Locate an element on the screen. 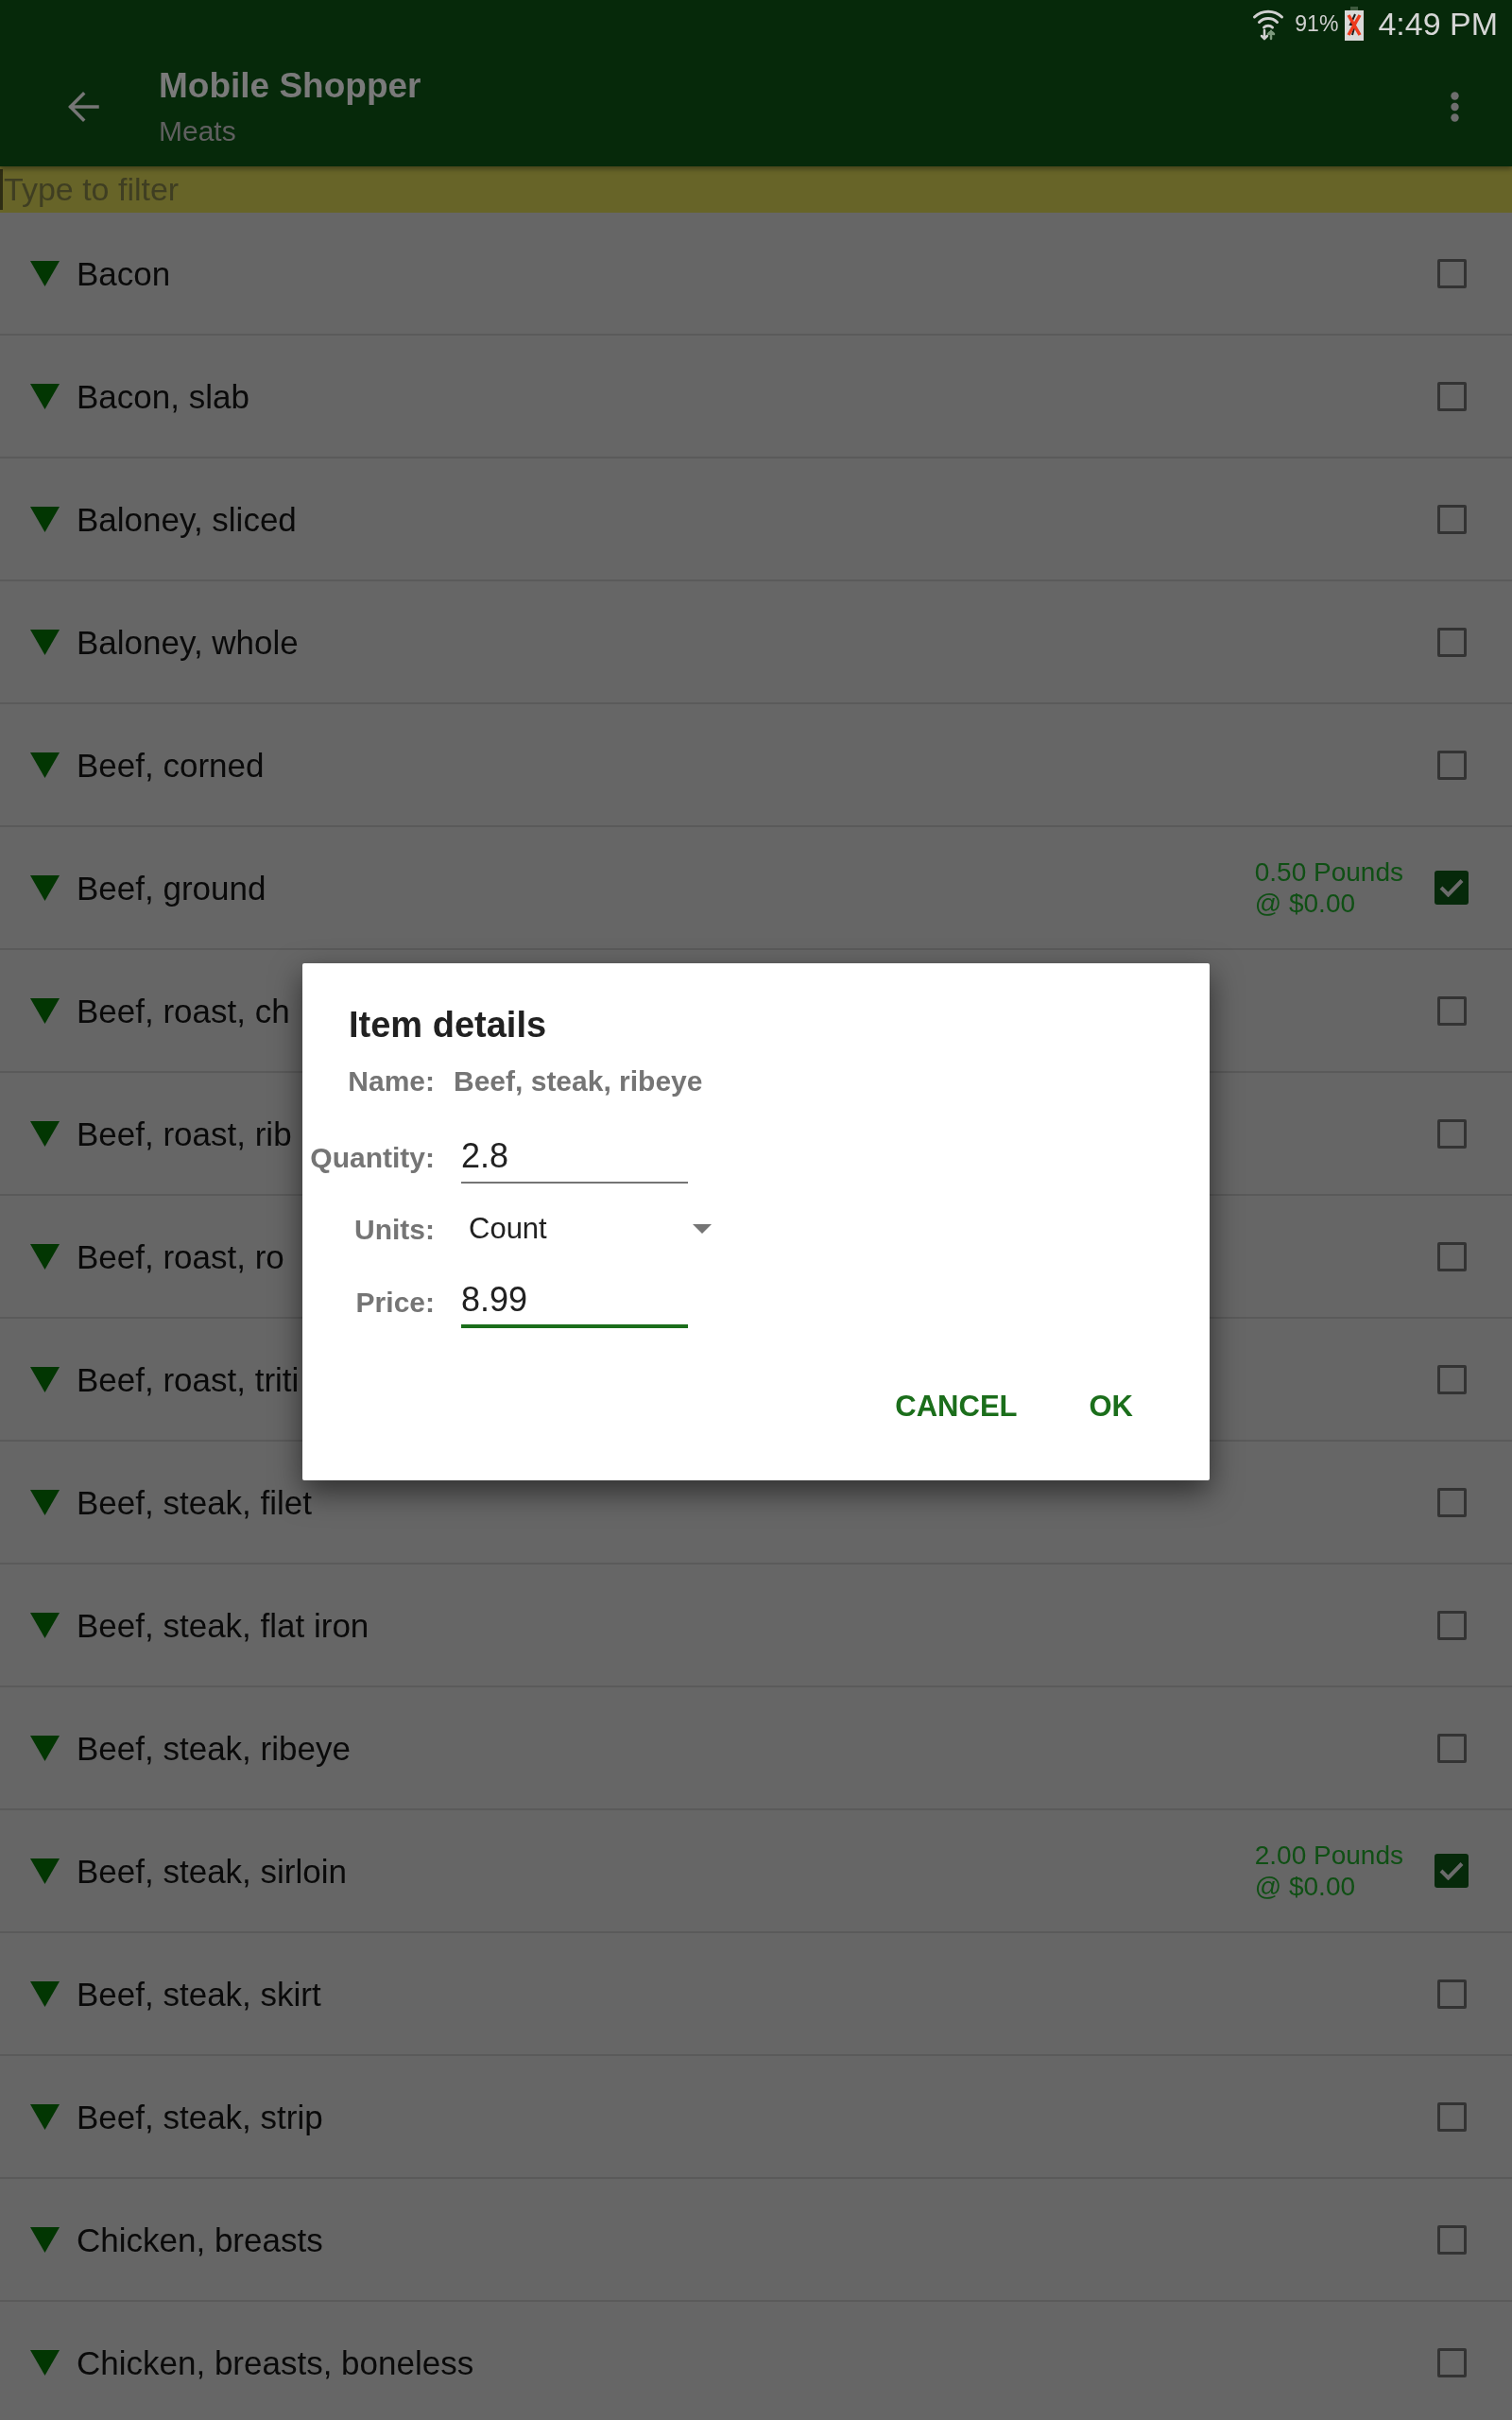 The image size is (1512, 2420). text-field: 8.99 is located at coordinates (574, 1302).